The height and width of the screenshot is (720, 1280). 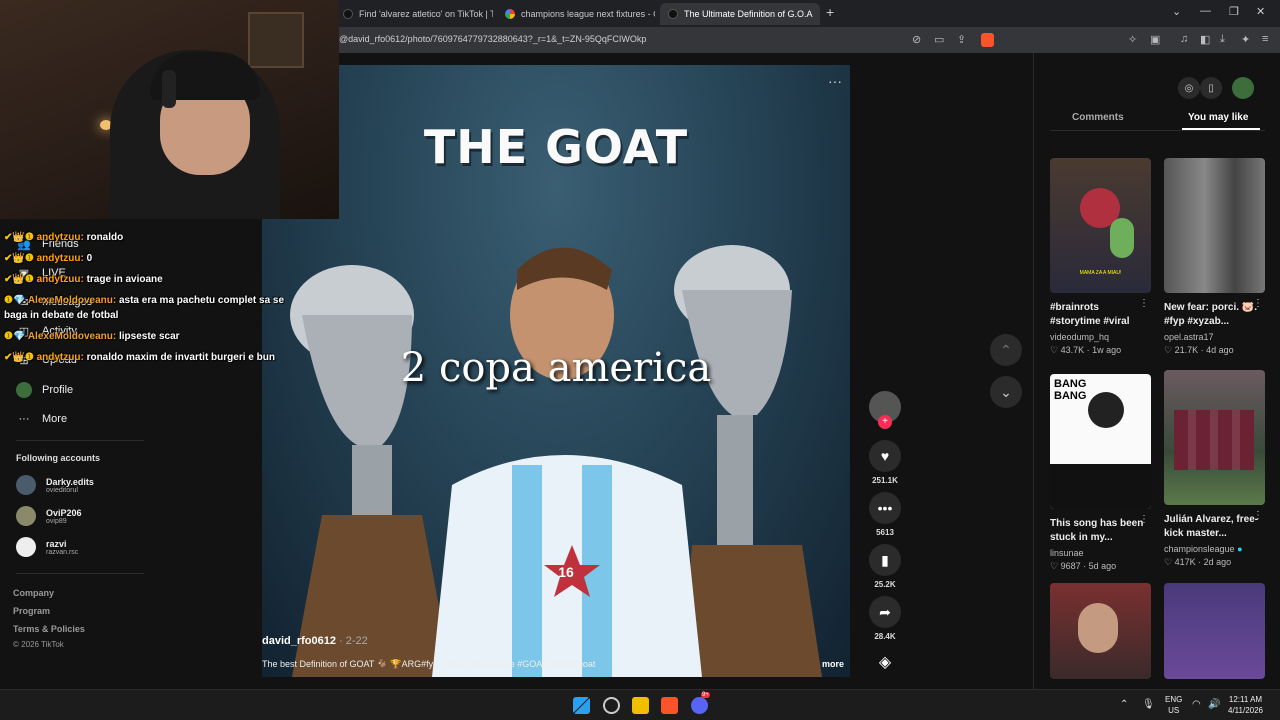 What do you see at coordinates (169, 89) in the screenshot?
I see `headphones` at bounding box center [169, 89].